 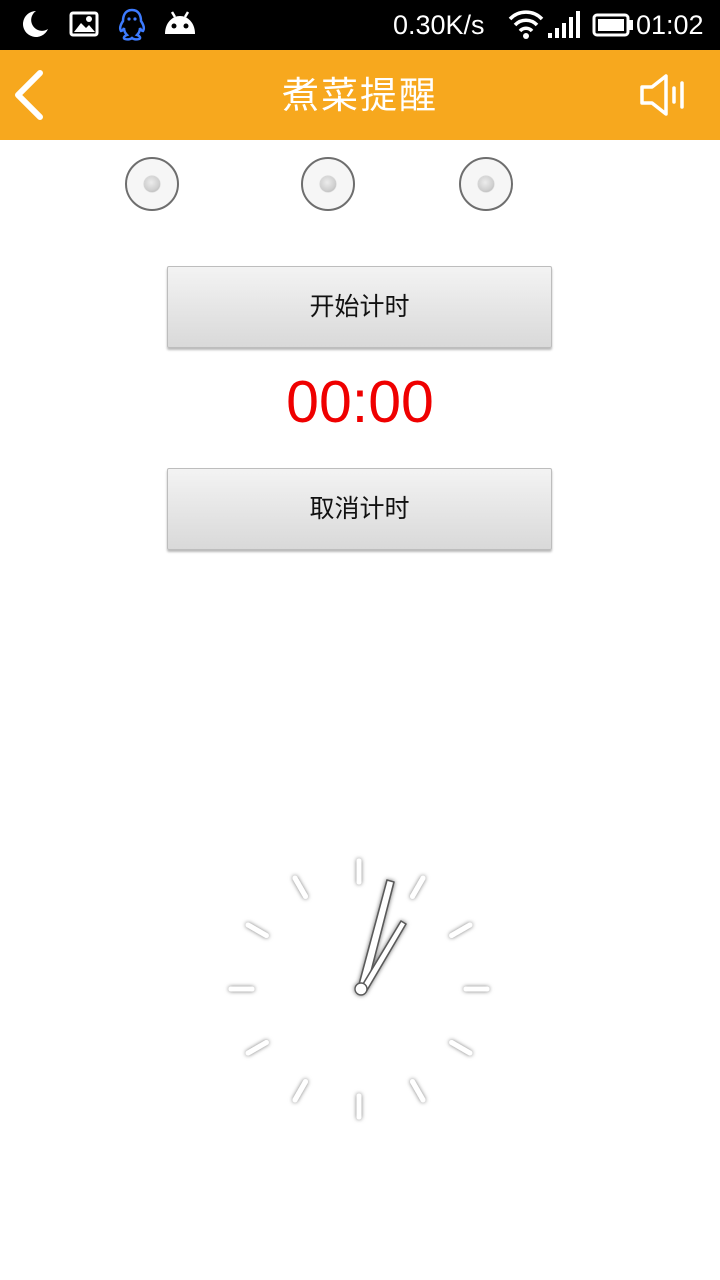 I want to click on wifi-icon, so click(x=526, y=26).